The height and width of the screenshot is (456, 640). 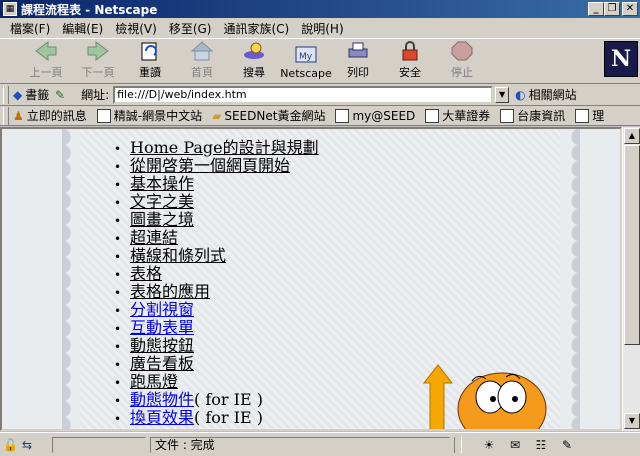 What do you see at coordinates (46, 51) in the screenshot?
I see `back-arrow-icon` at bounding box center [46, 51].